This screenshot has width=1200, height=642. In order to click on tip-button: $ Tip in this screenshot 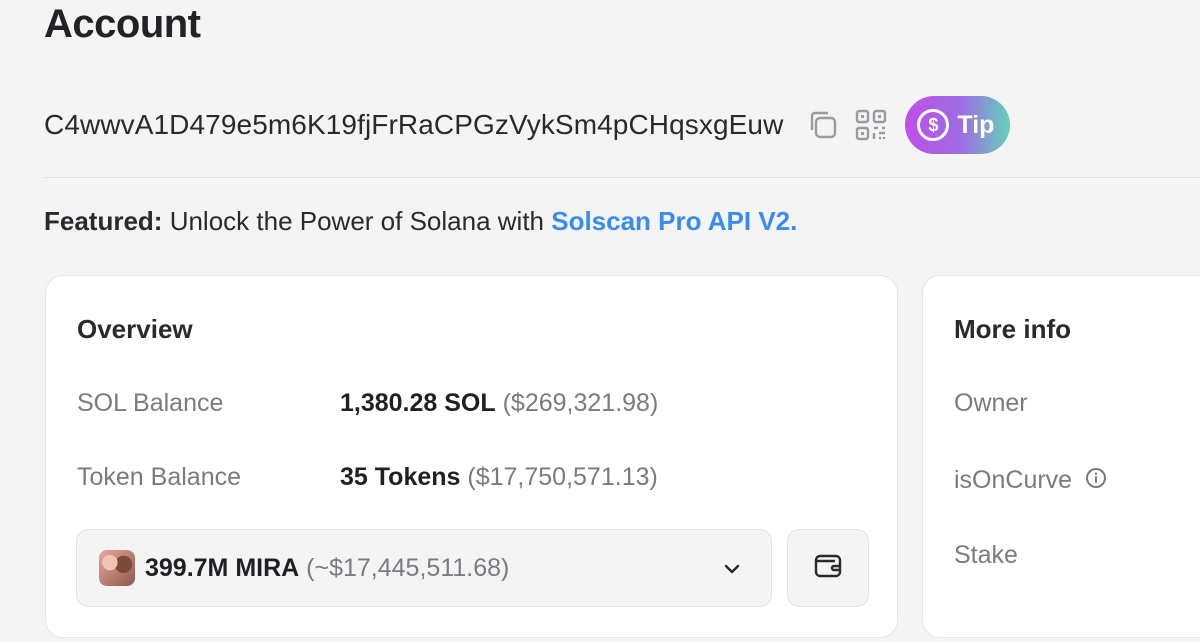, I will do `click(958, 125)`.